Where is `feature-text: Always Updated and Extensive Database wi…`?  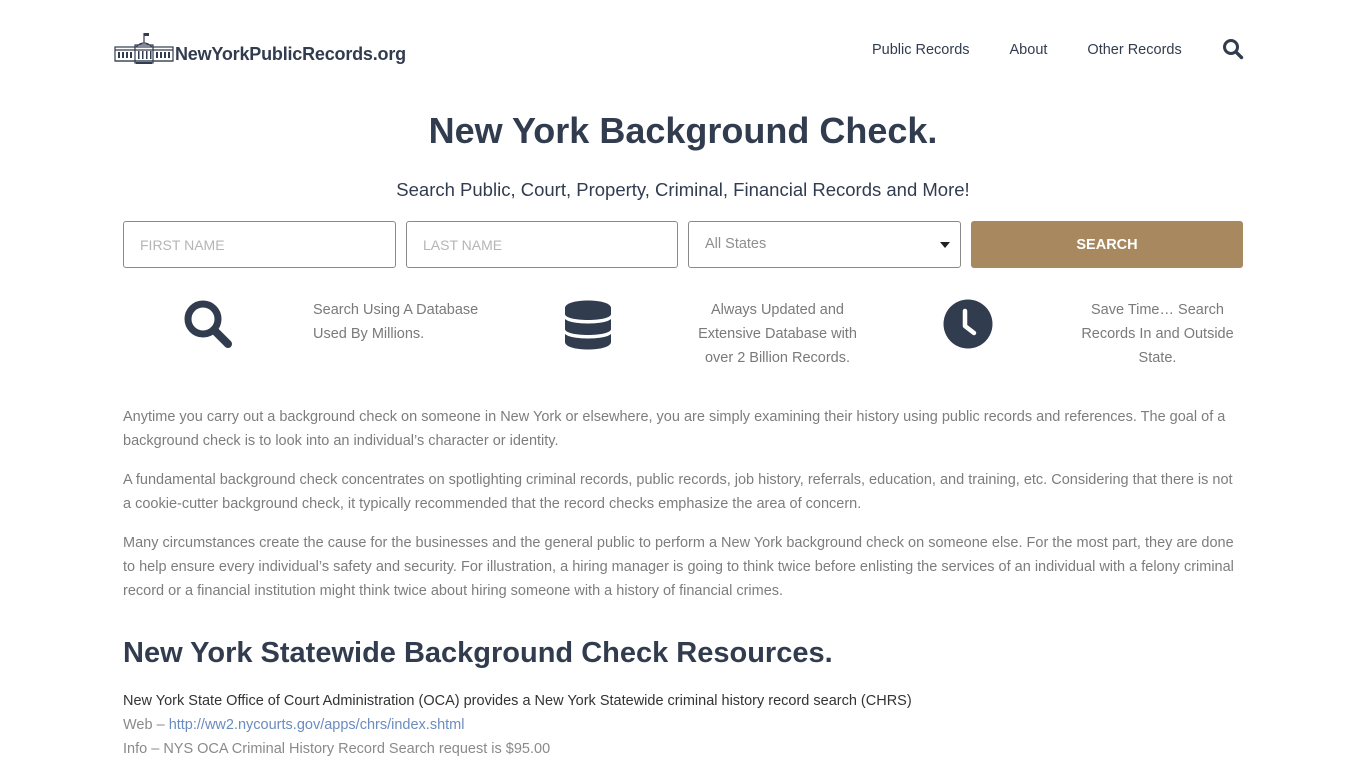
feature-text: Always Updated and Extensive Database wi… is located at coordinates (777, 334).